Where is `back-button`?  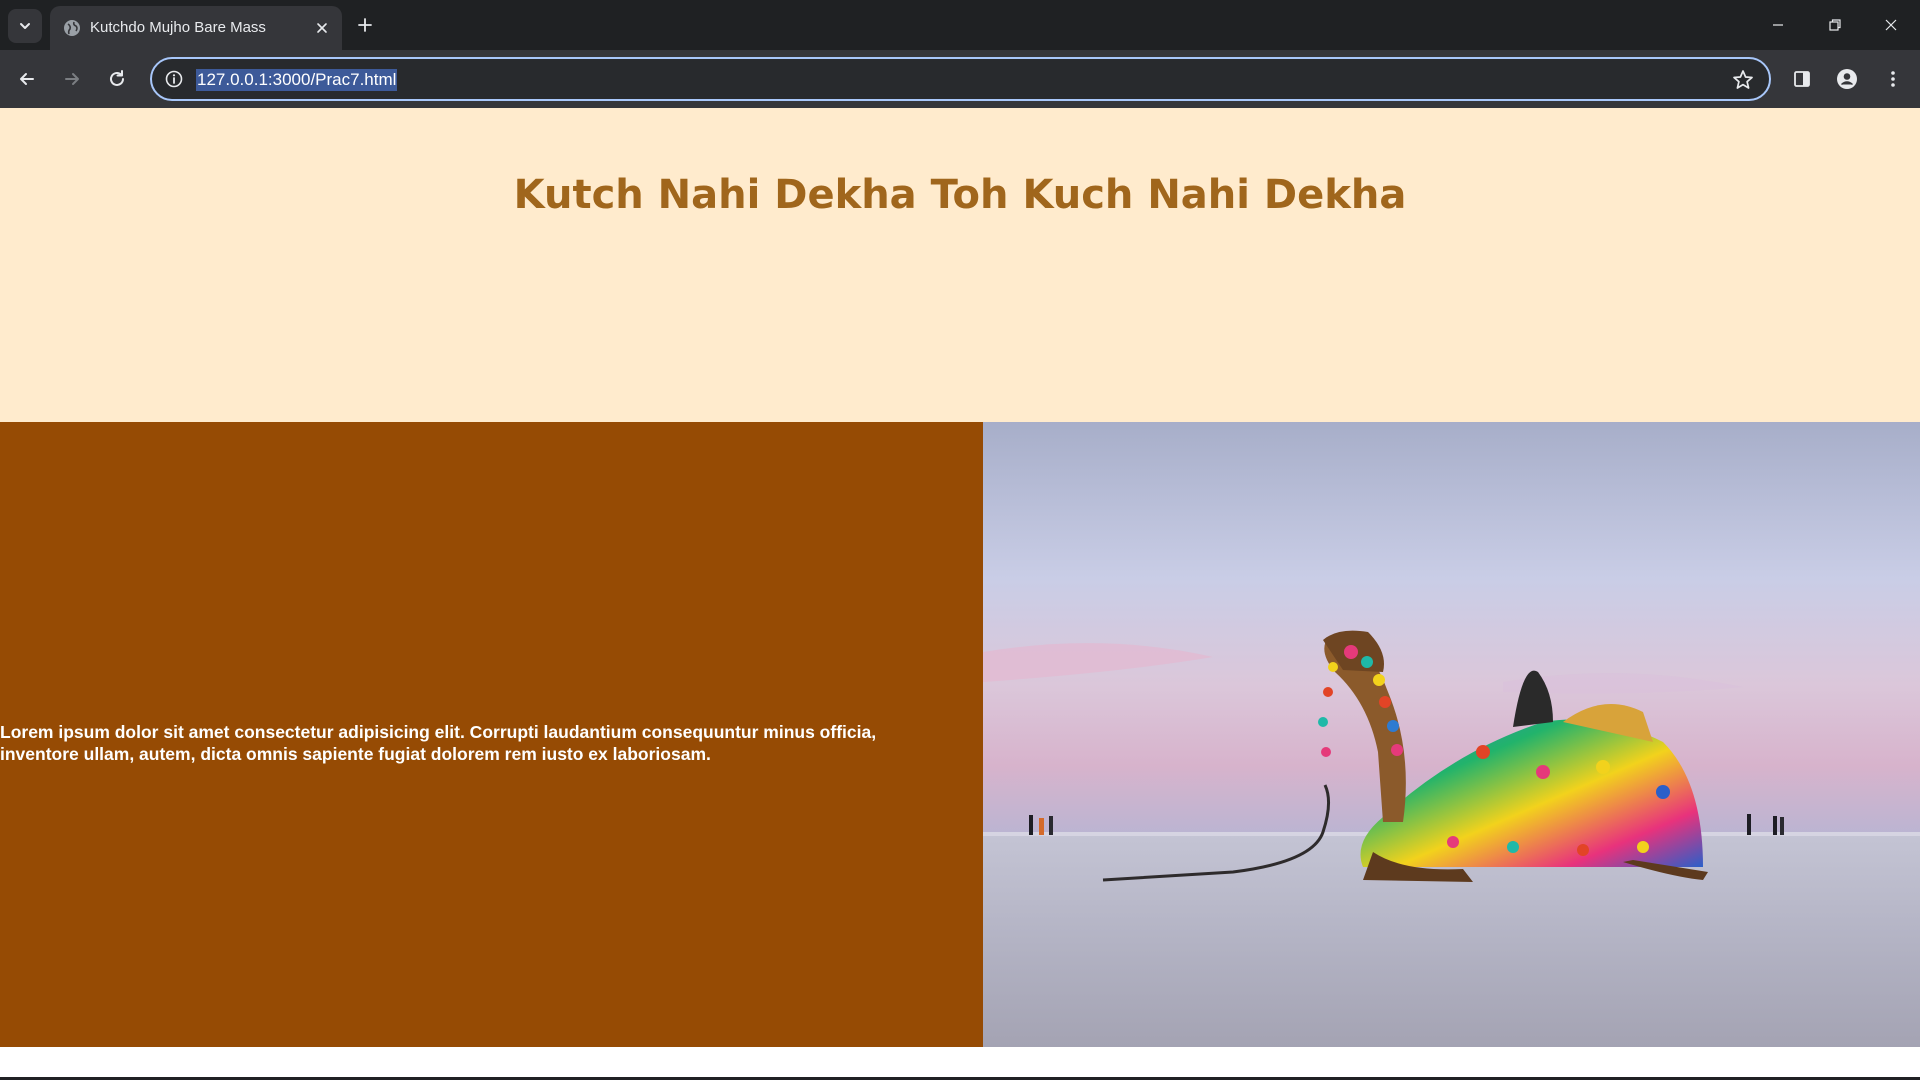
back-button is located at coordinates (27, 79).